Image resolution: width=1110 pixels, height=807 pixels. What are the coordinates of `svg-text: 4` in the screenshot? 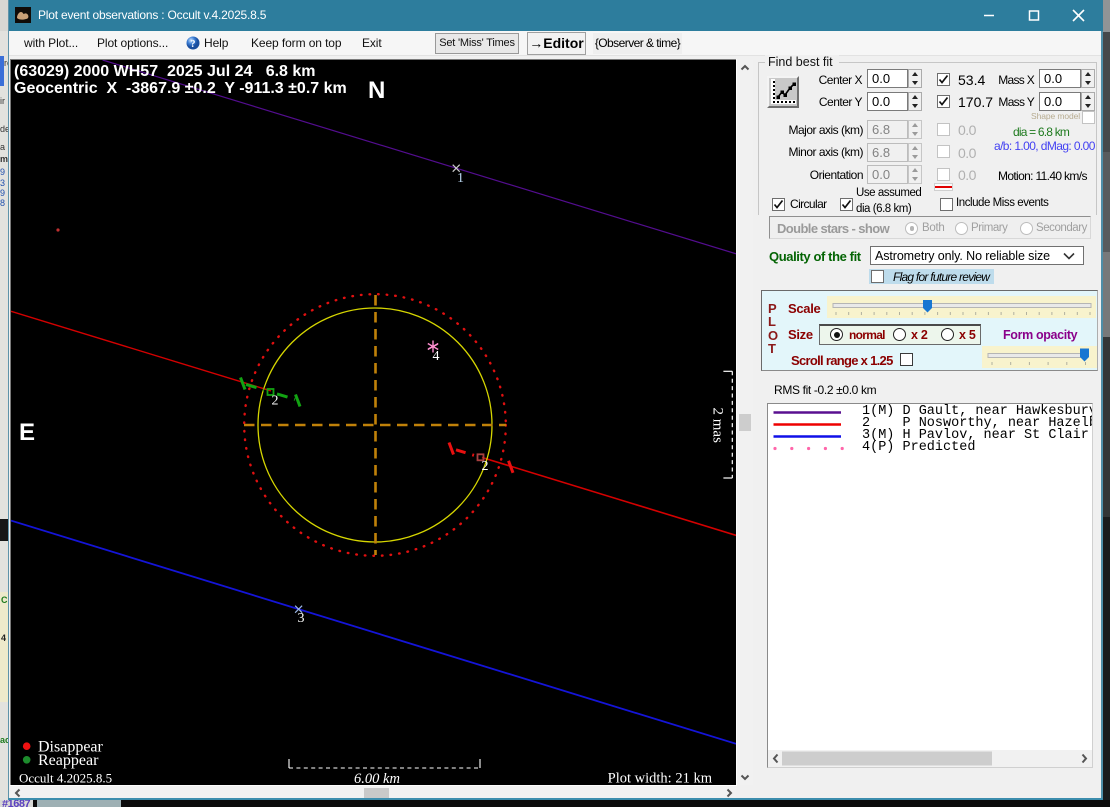 It's located at (436, 356).